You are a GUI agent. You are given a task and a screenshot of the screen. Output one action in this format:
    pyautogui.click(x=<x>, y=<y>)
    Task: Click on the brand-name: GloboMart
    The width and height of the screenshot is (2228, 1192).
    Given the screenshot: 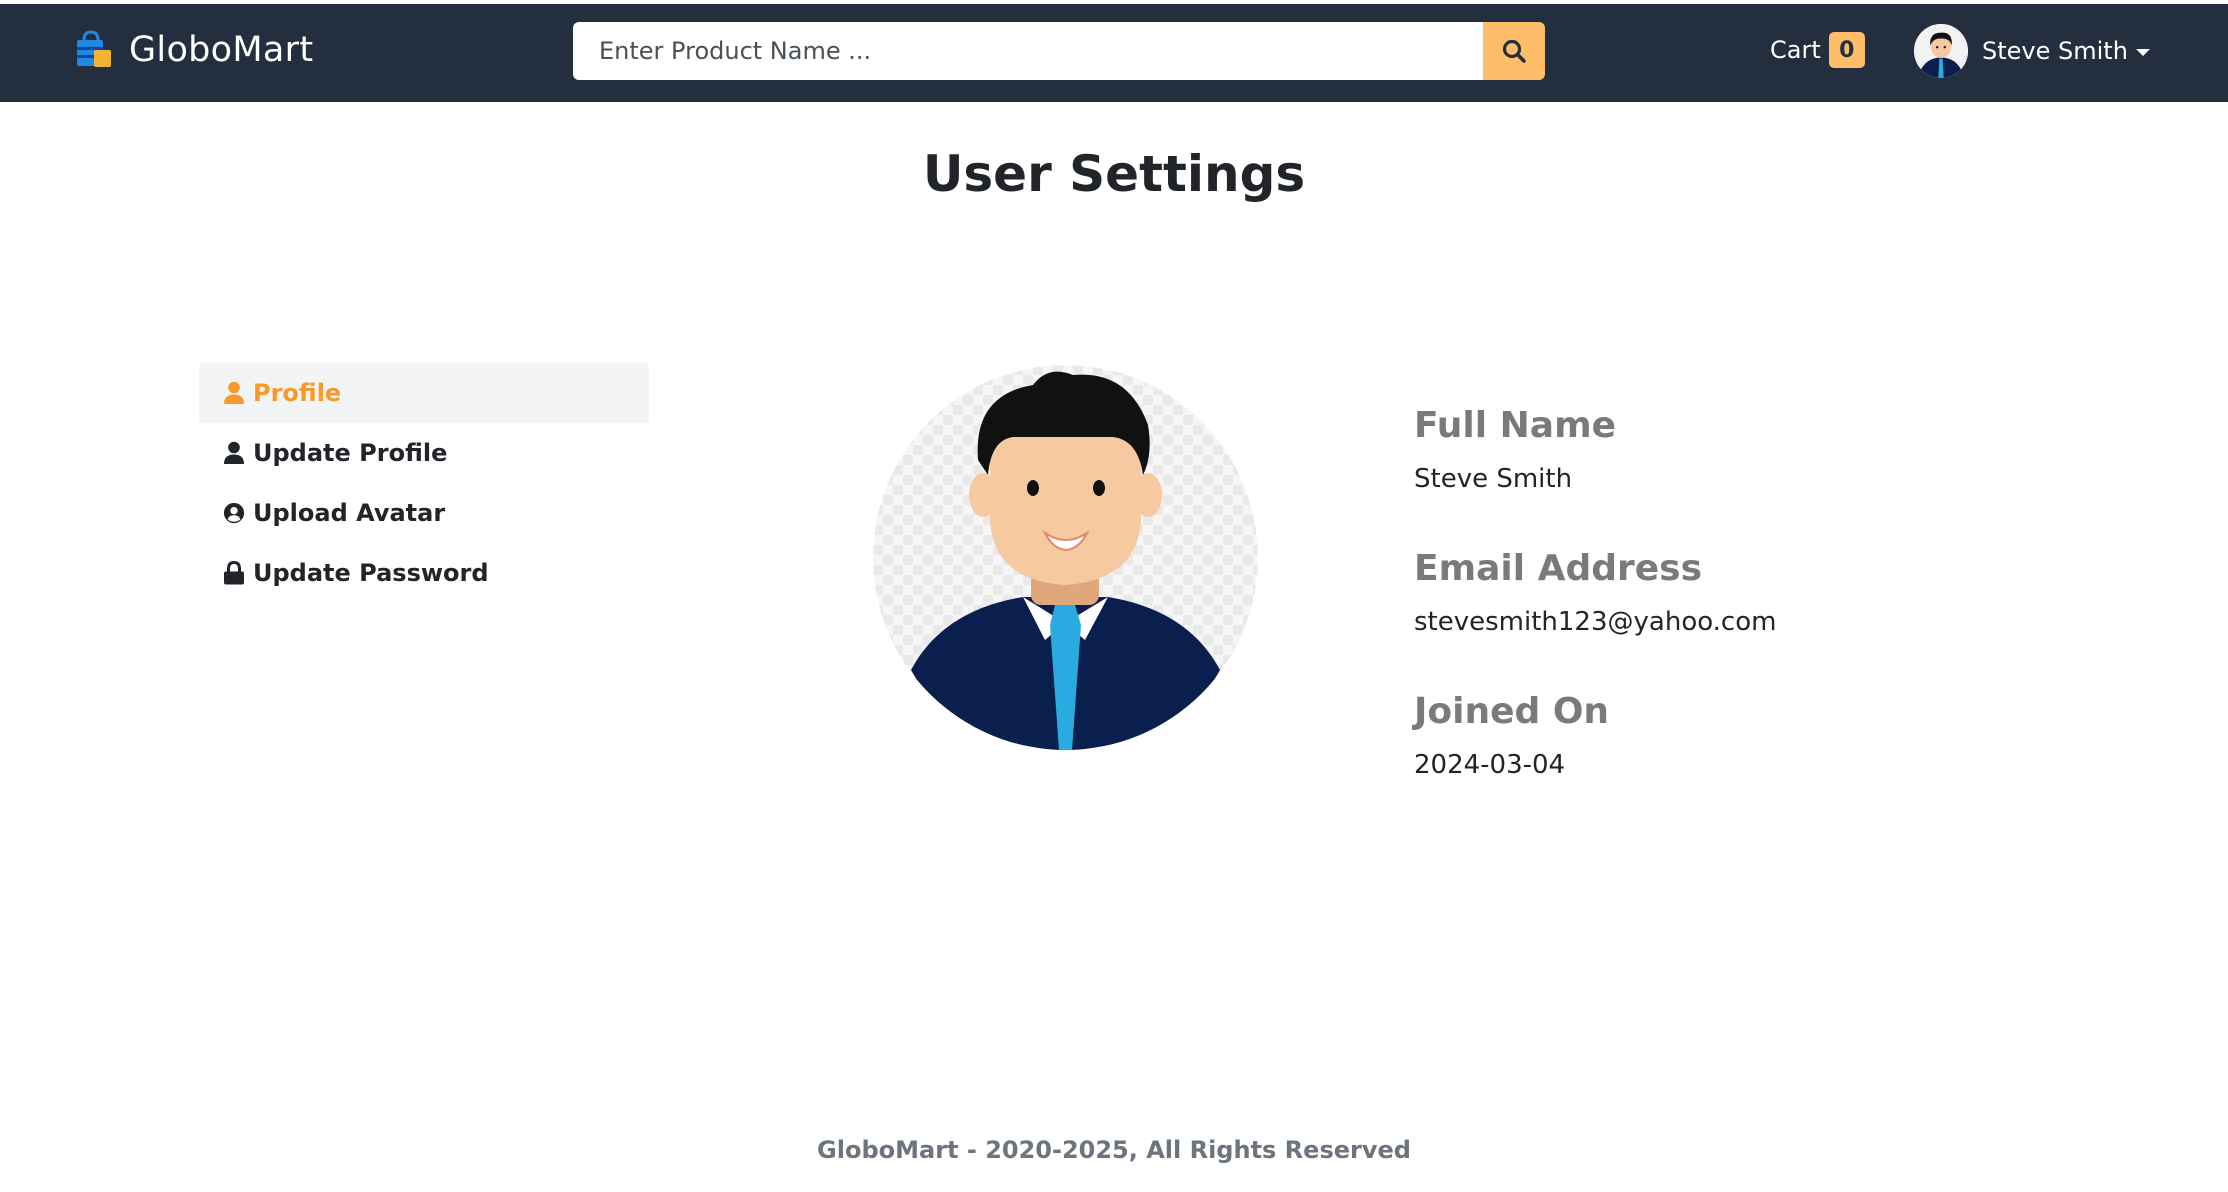 What is the action you would take?
    pyautogui.click(x=221, y=50)
    